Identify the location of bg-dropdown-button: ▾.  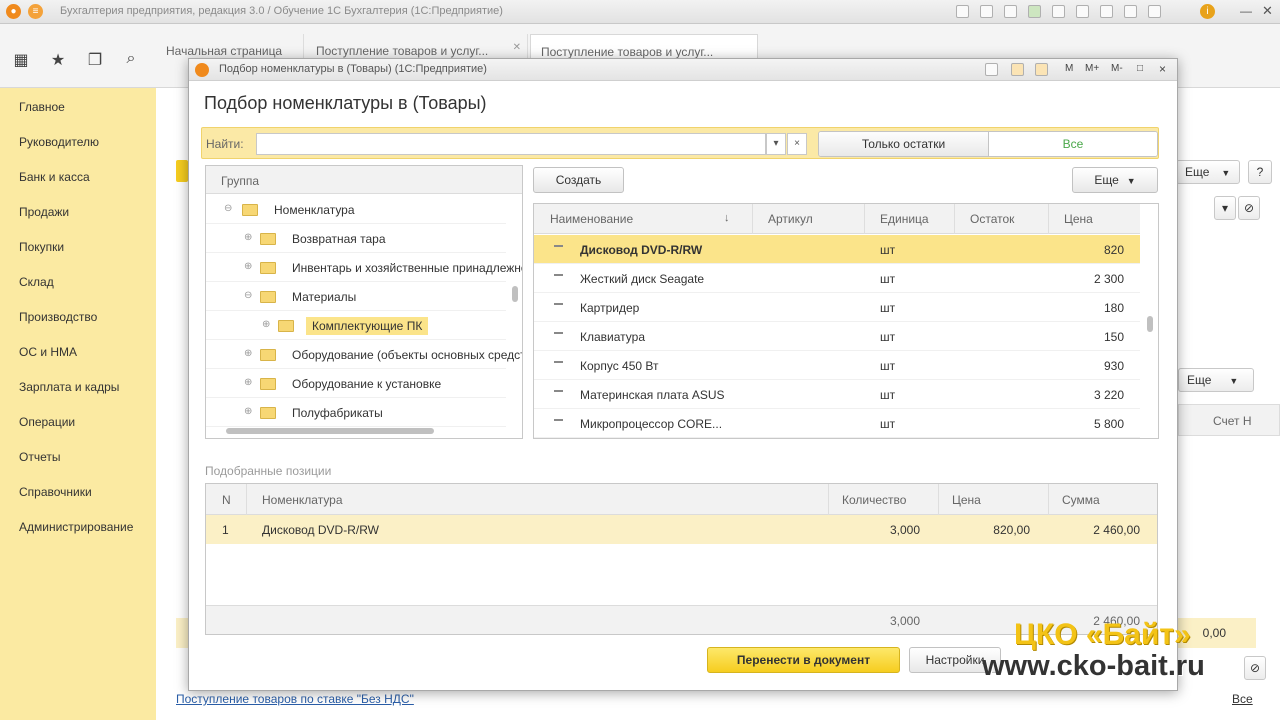
(1225, 208).